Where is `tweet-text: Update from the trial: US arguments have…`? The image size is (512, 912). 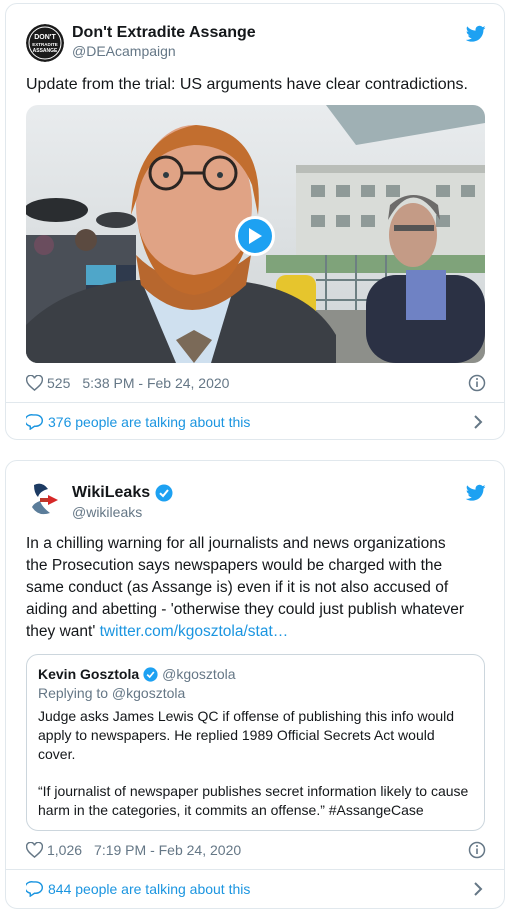 tweet-text: Update from the trial: US arguments have… is located at coordinates (247, 84).